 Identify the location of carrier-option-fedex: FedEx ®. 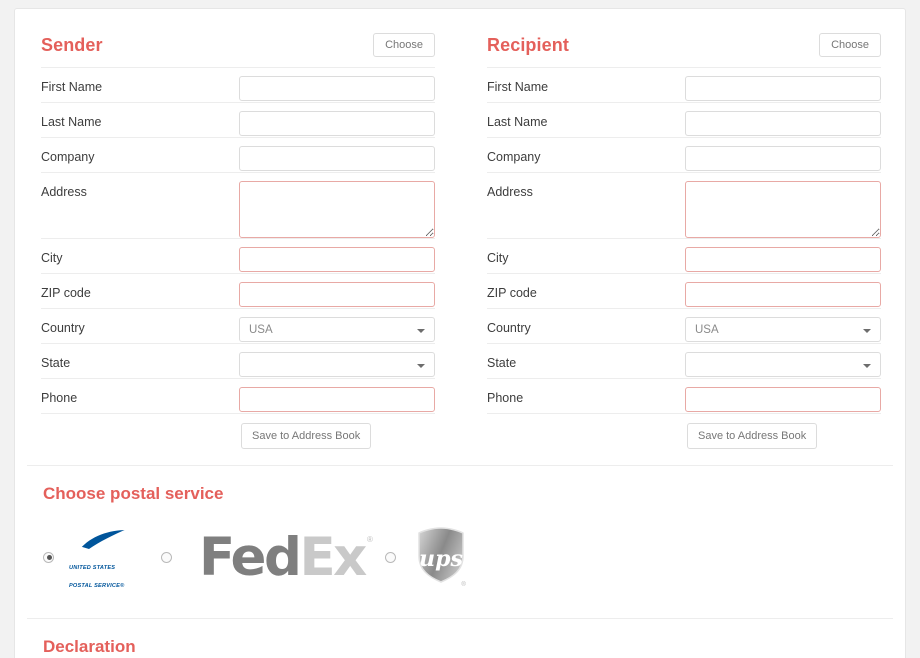
(267, 557).